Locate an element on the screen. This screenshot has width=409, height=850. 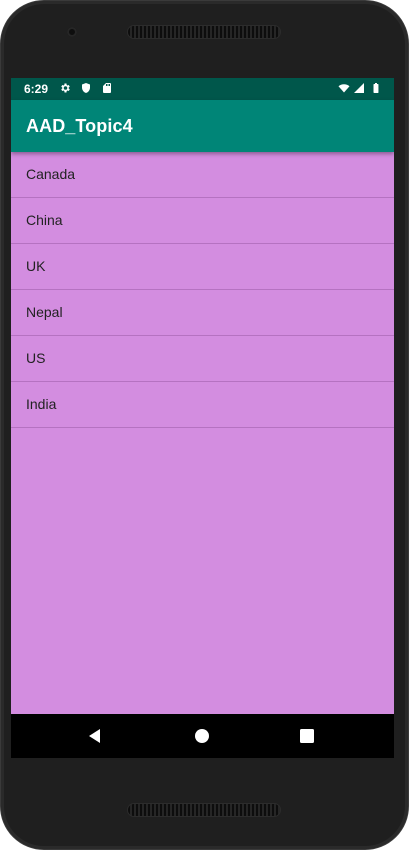
list-item: UK is located at coordinates (202, 267).